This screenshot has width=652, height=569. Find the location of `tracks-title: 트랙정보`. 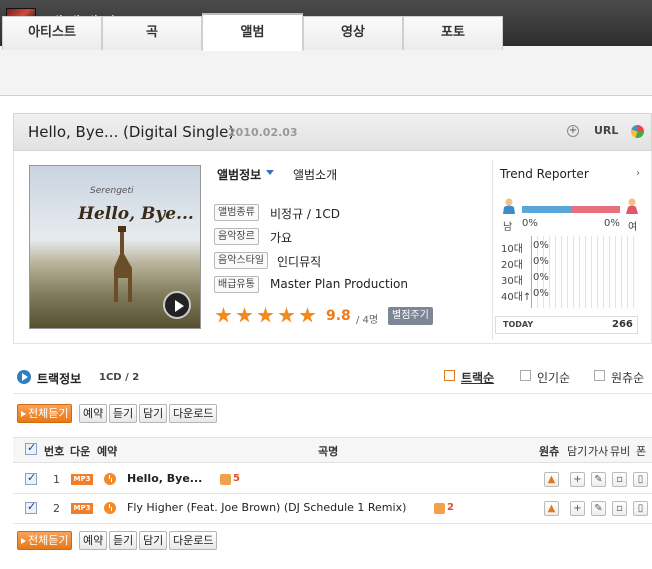

tracks-title: 트랙정보 is located at coordinates (59, 379).